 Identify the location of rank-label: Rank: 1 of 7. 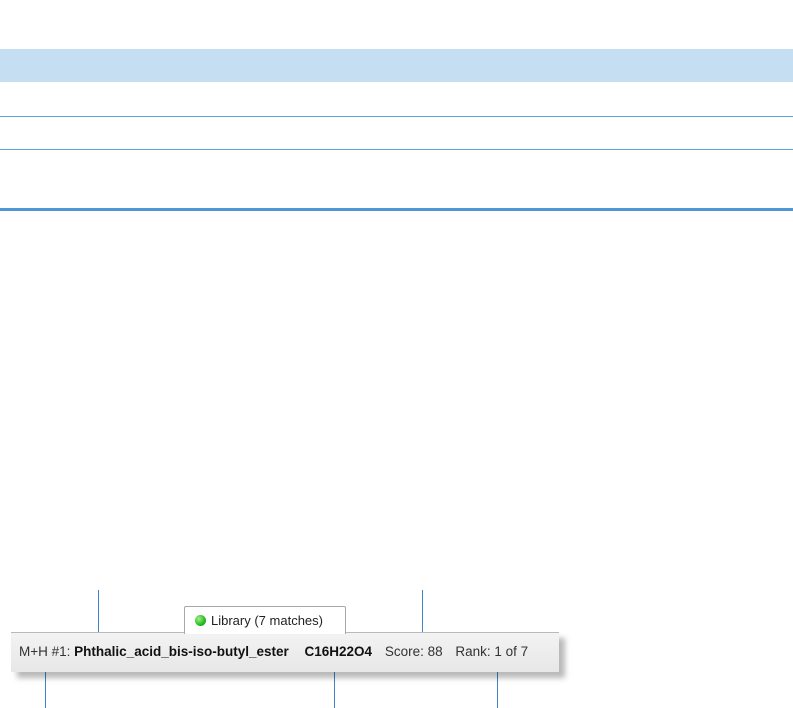
(492, 651).